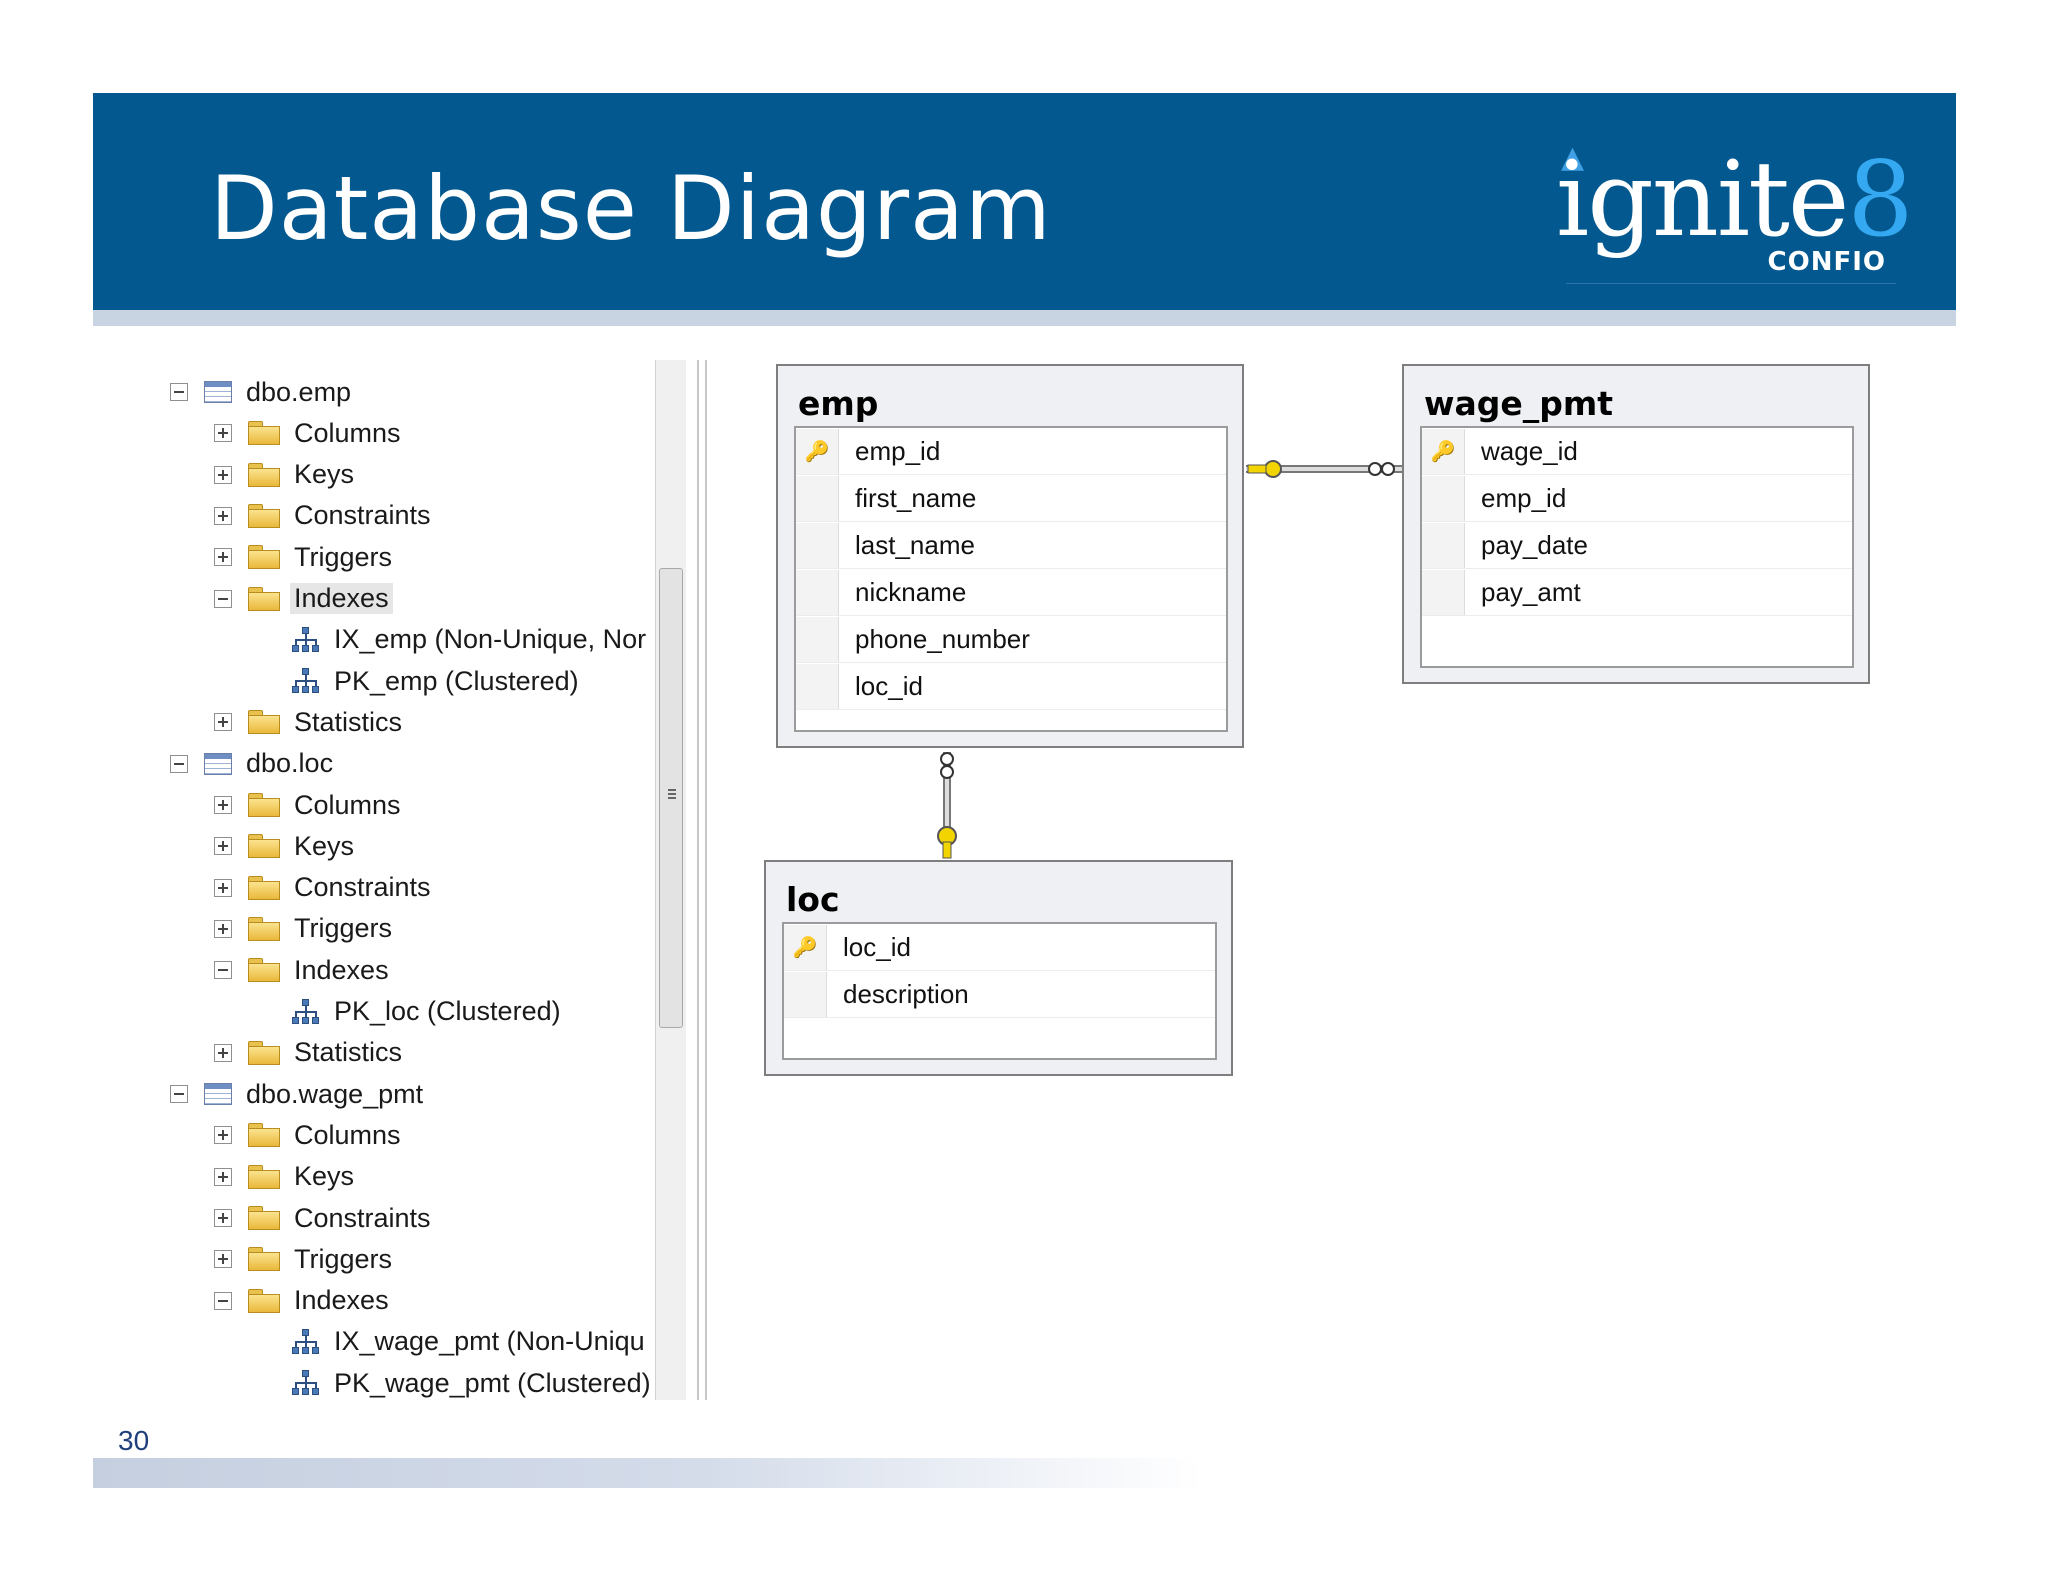  Describe the element at coordinates (813, 899) in the screenshot. I see `table-title: loc` at that location.